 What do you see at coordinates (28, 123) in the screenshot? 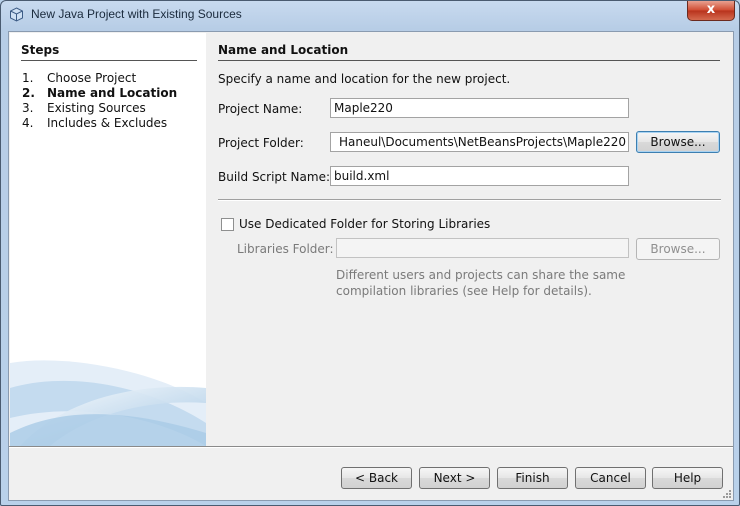
I see `step-number: 4.` at bounding box center [28, 123].